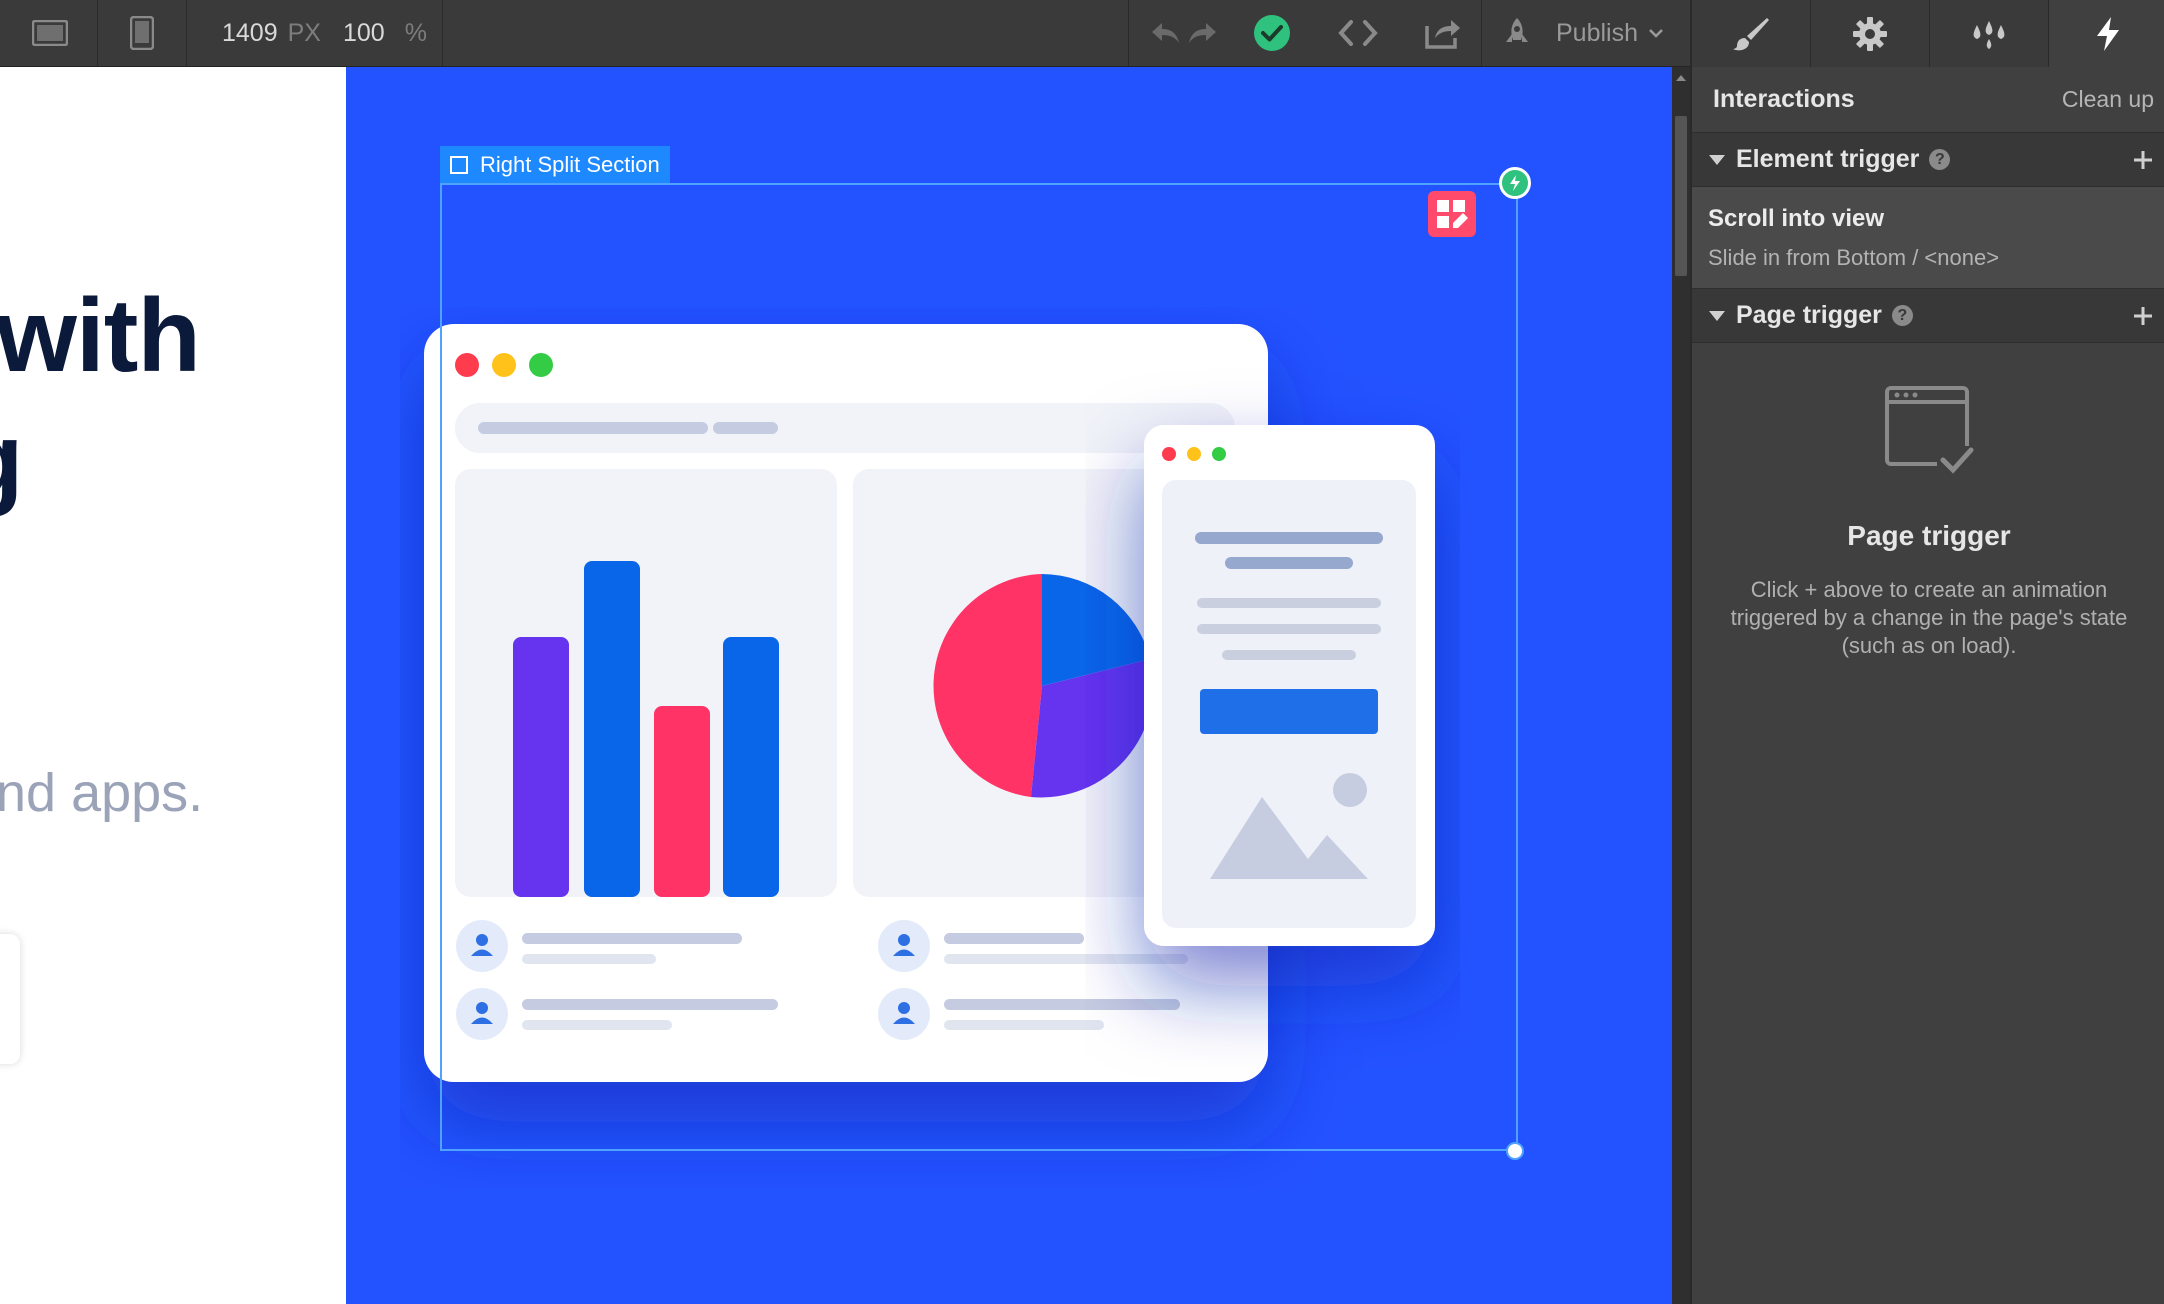 This screenshot has height=1304, width=2164. I want to click on code-export-button, so click(1358, 33).